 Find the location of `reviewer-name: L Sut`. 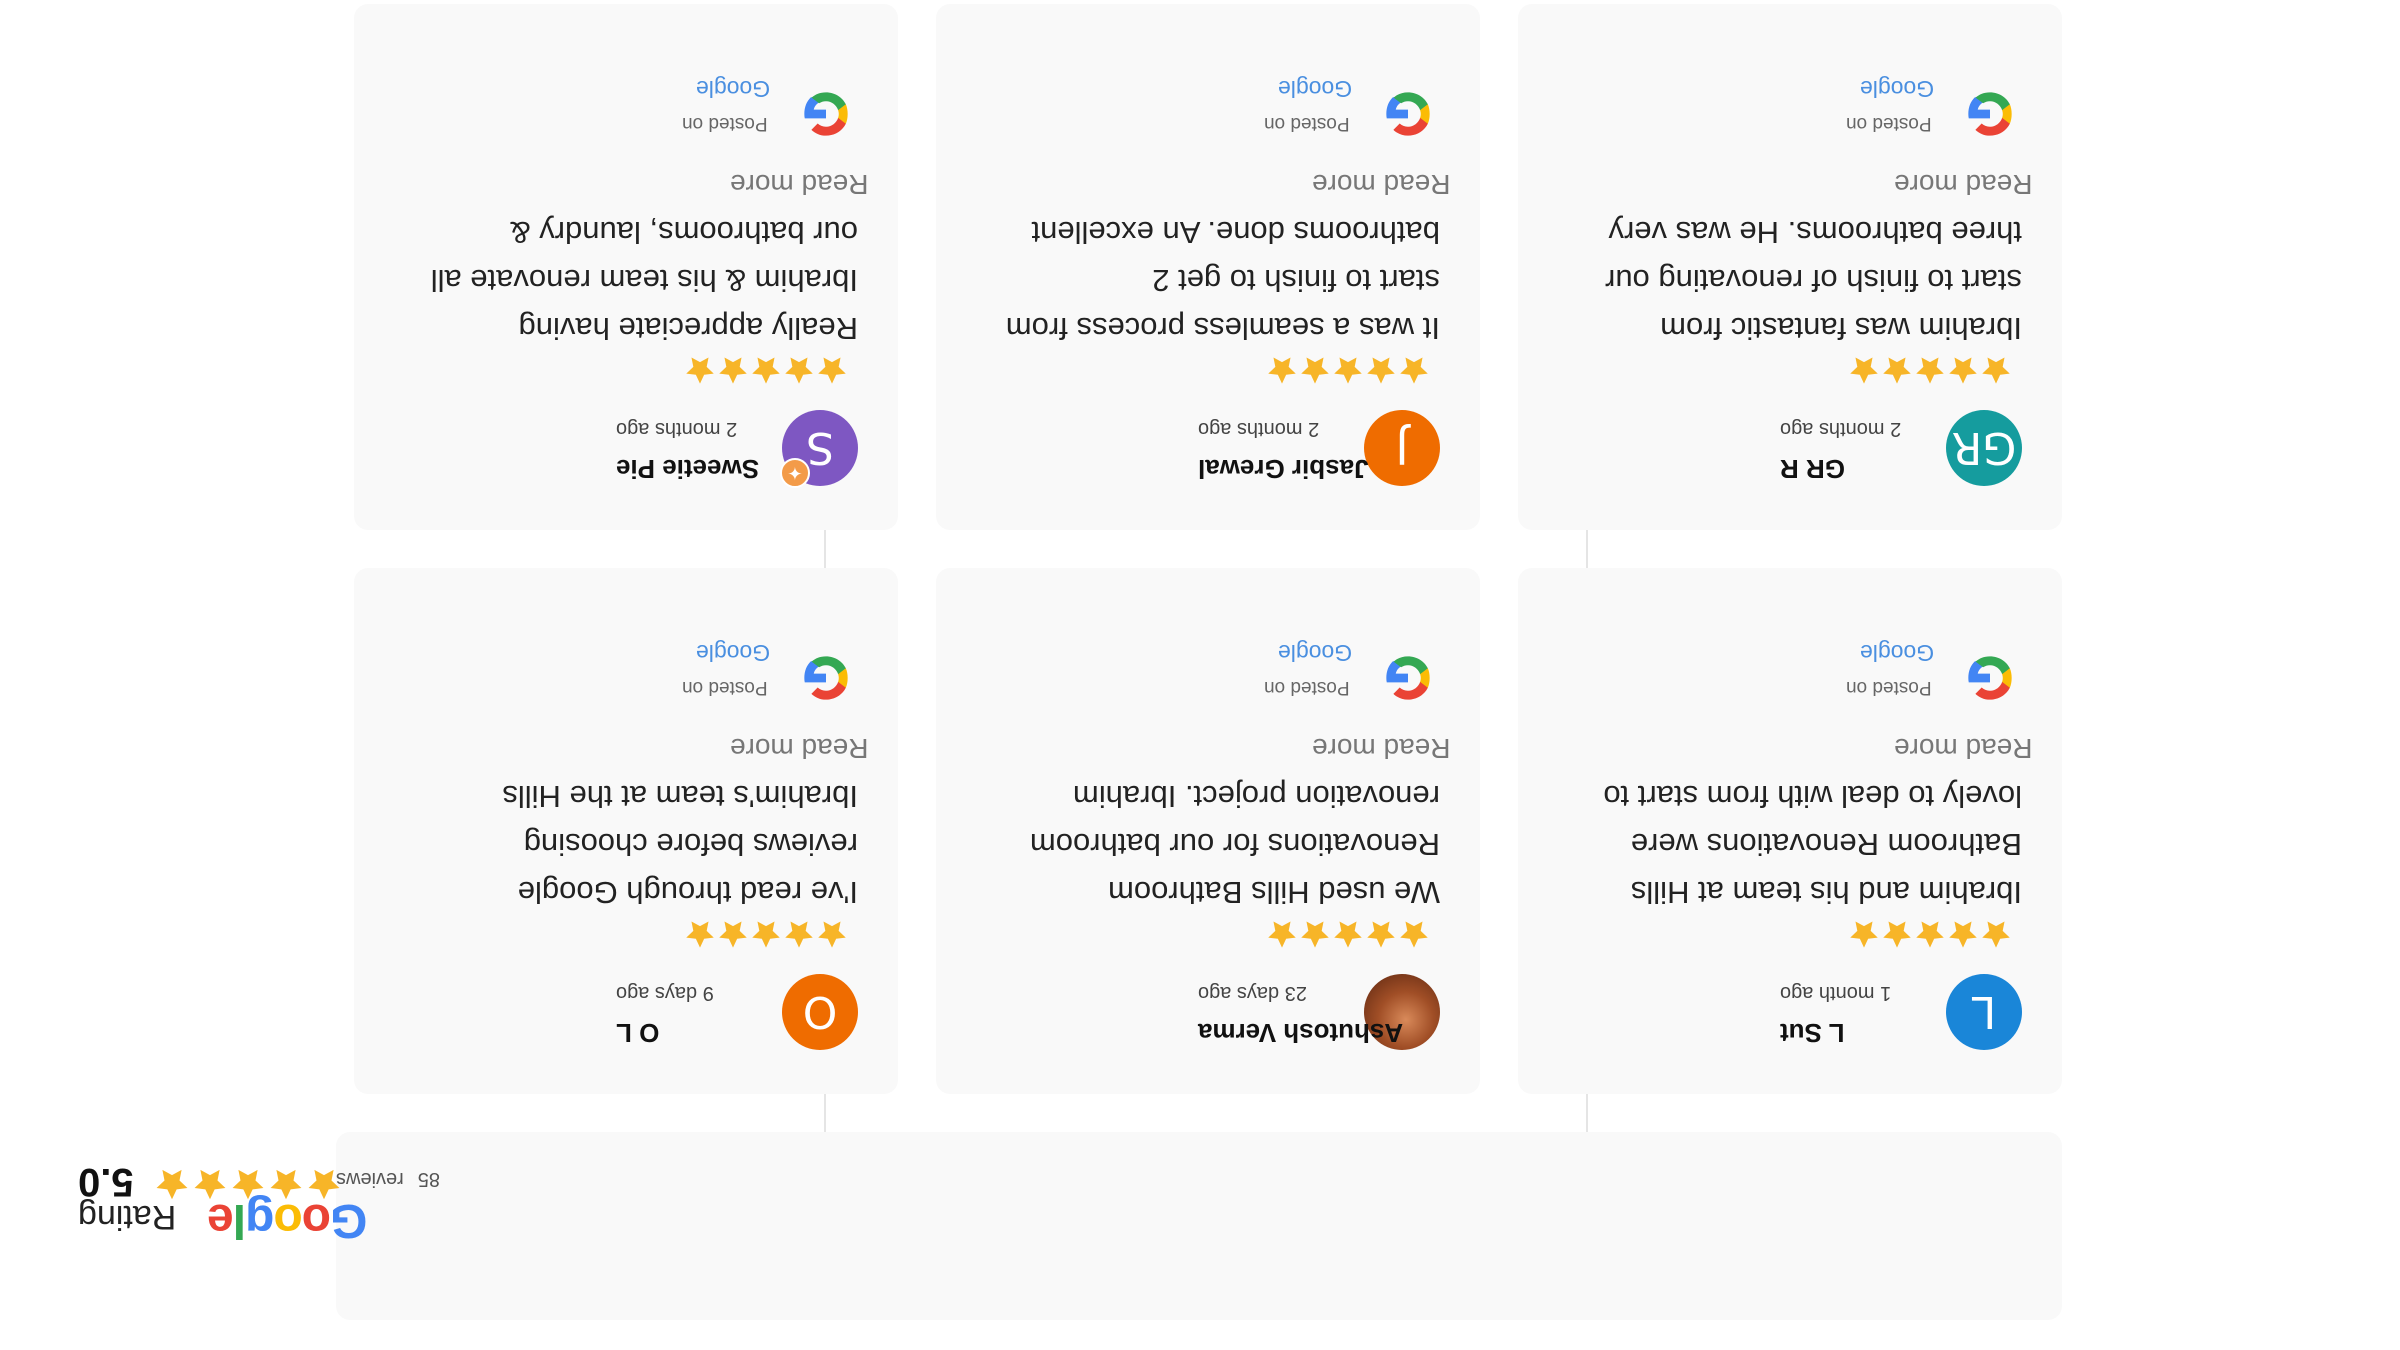

reviewer-name: L Sut is located at coordinates (1812, 1032).